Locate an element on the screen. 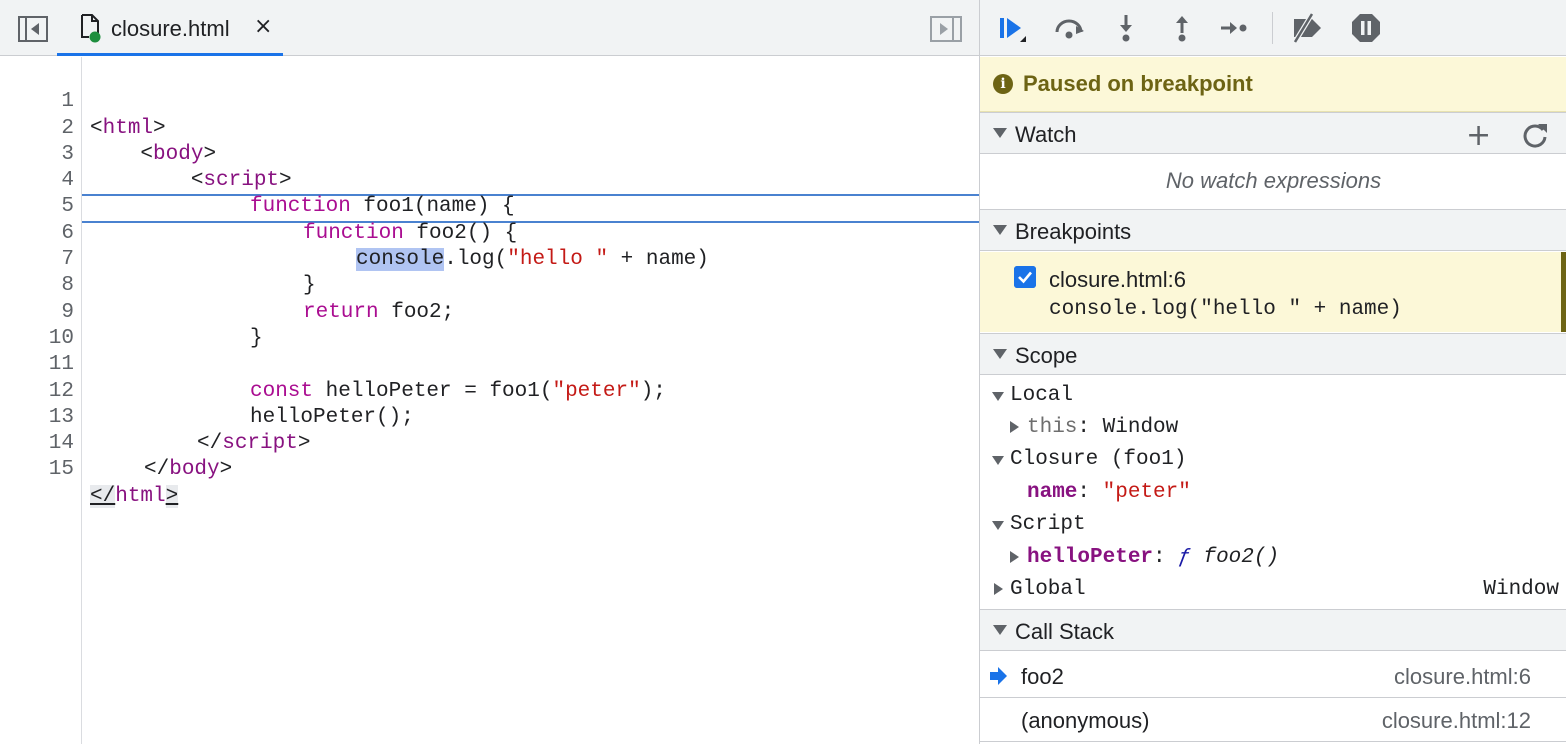 This screenshot has height=744, width=1566. code-line: 5 function foo2() { is located at coordinates (489, 206).